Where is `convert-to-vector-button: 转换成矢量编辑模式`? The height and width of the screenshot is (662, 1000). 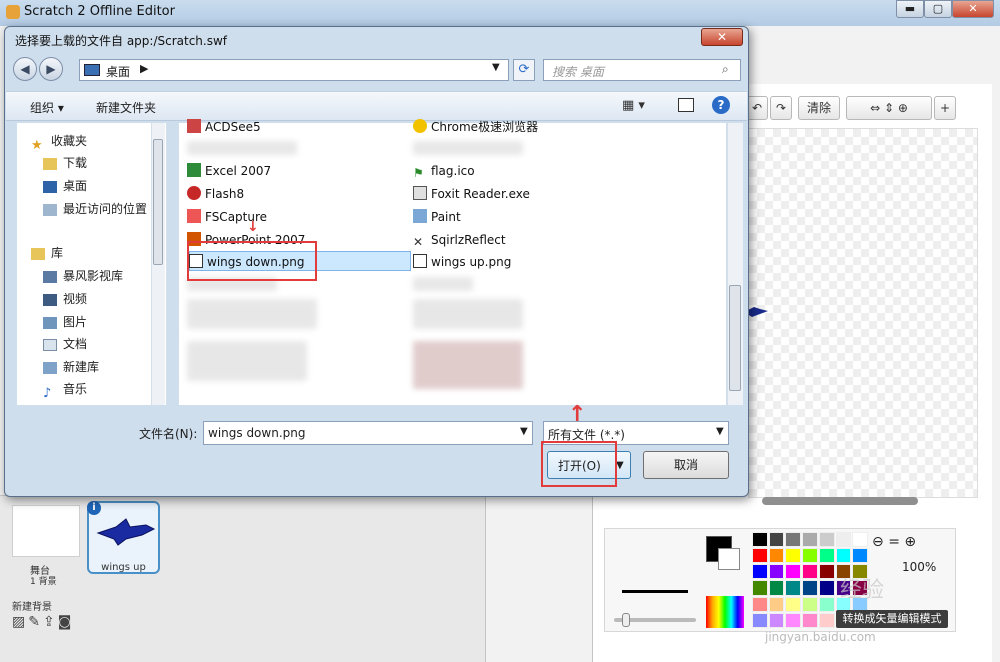 convert-to-vector-button: 转换成矢量编辑模式 is located at coordinates (892, 619).